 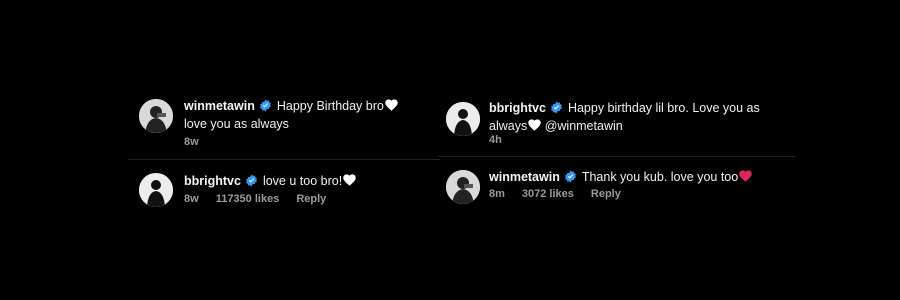 What do you see at coordinates (660, 177) in the screenshot?
I see `reply-text: Thank you kub. love you too` at bounding box center [660, 177].